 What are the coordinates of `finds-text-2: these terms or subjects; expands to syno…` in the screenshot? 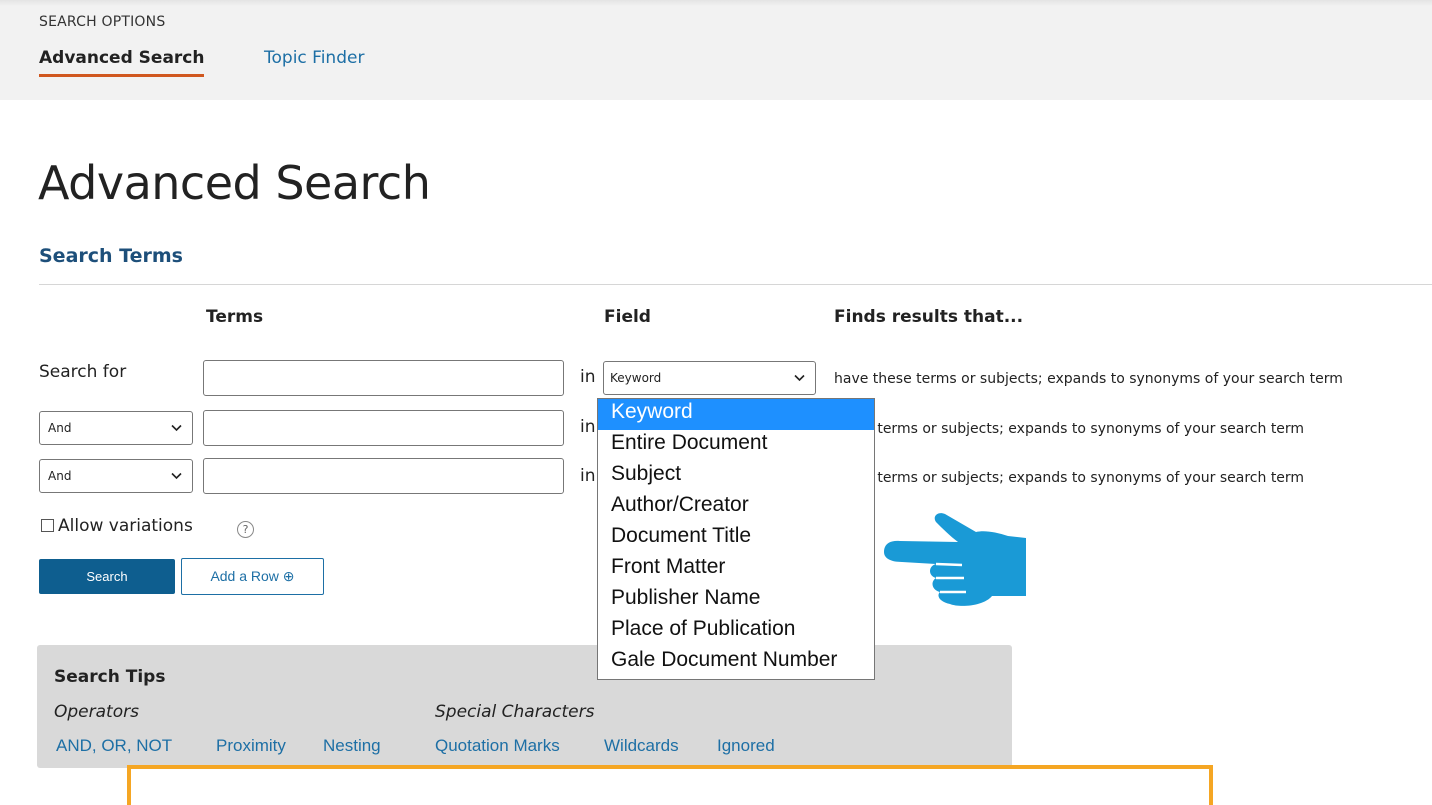 It's located at (1069, 429).